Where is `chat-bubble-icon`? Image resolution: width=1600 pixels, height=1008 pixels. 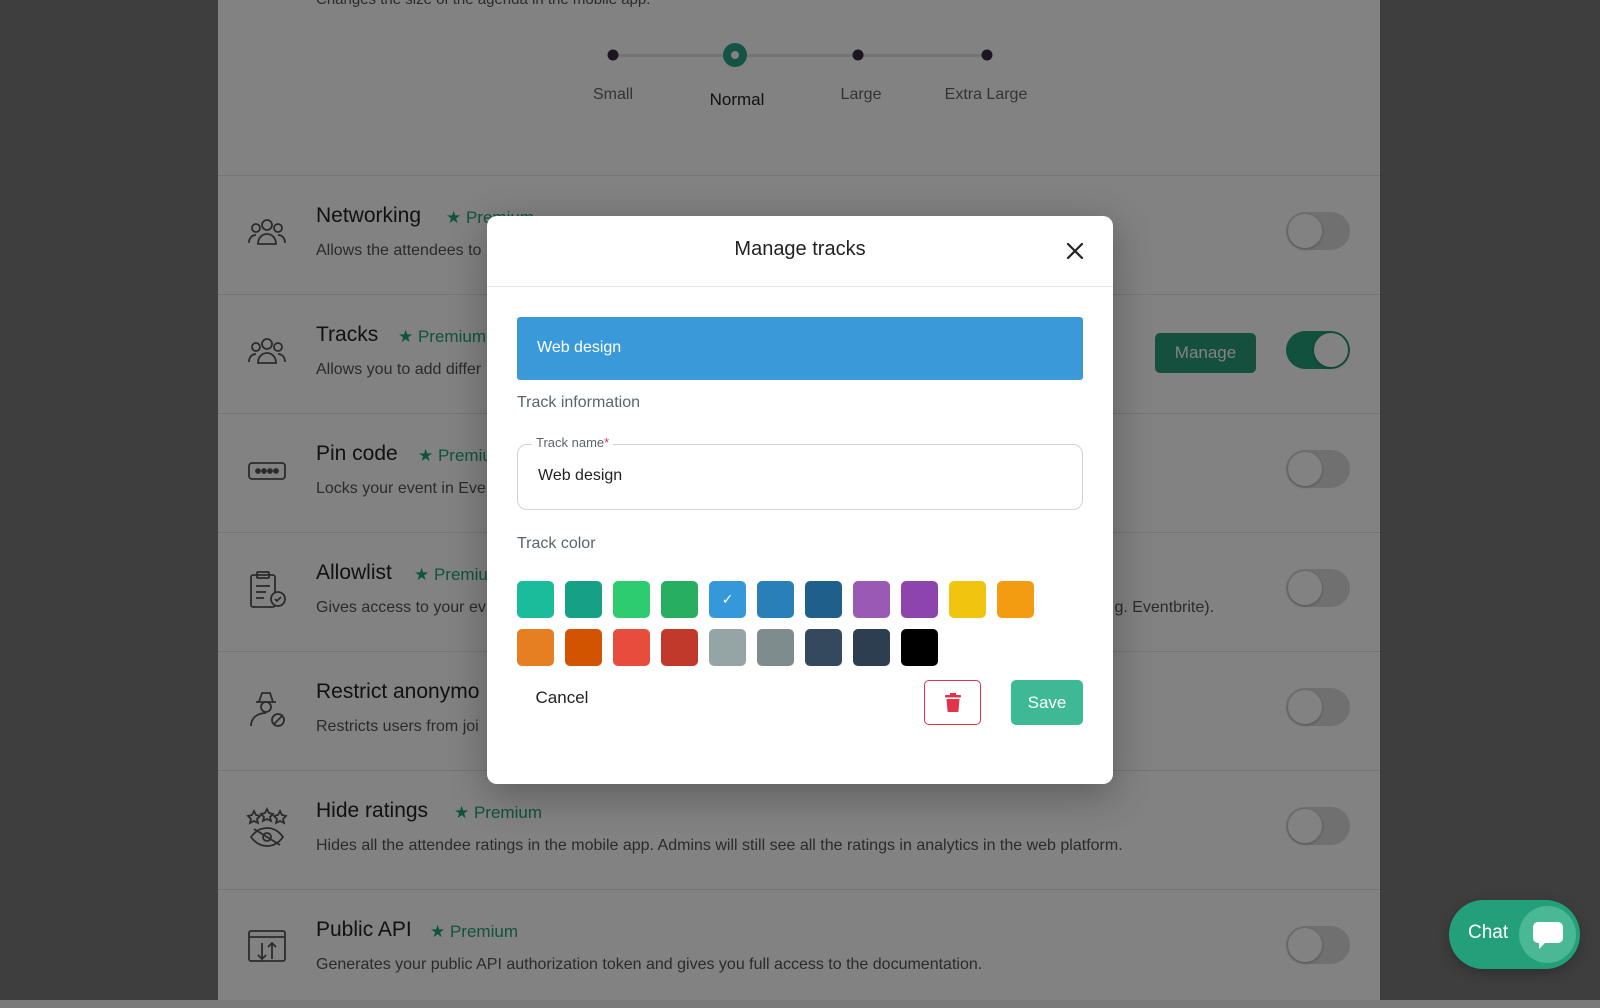
chat-bubble-icon is located at coordinates (1547, 934).